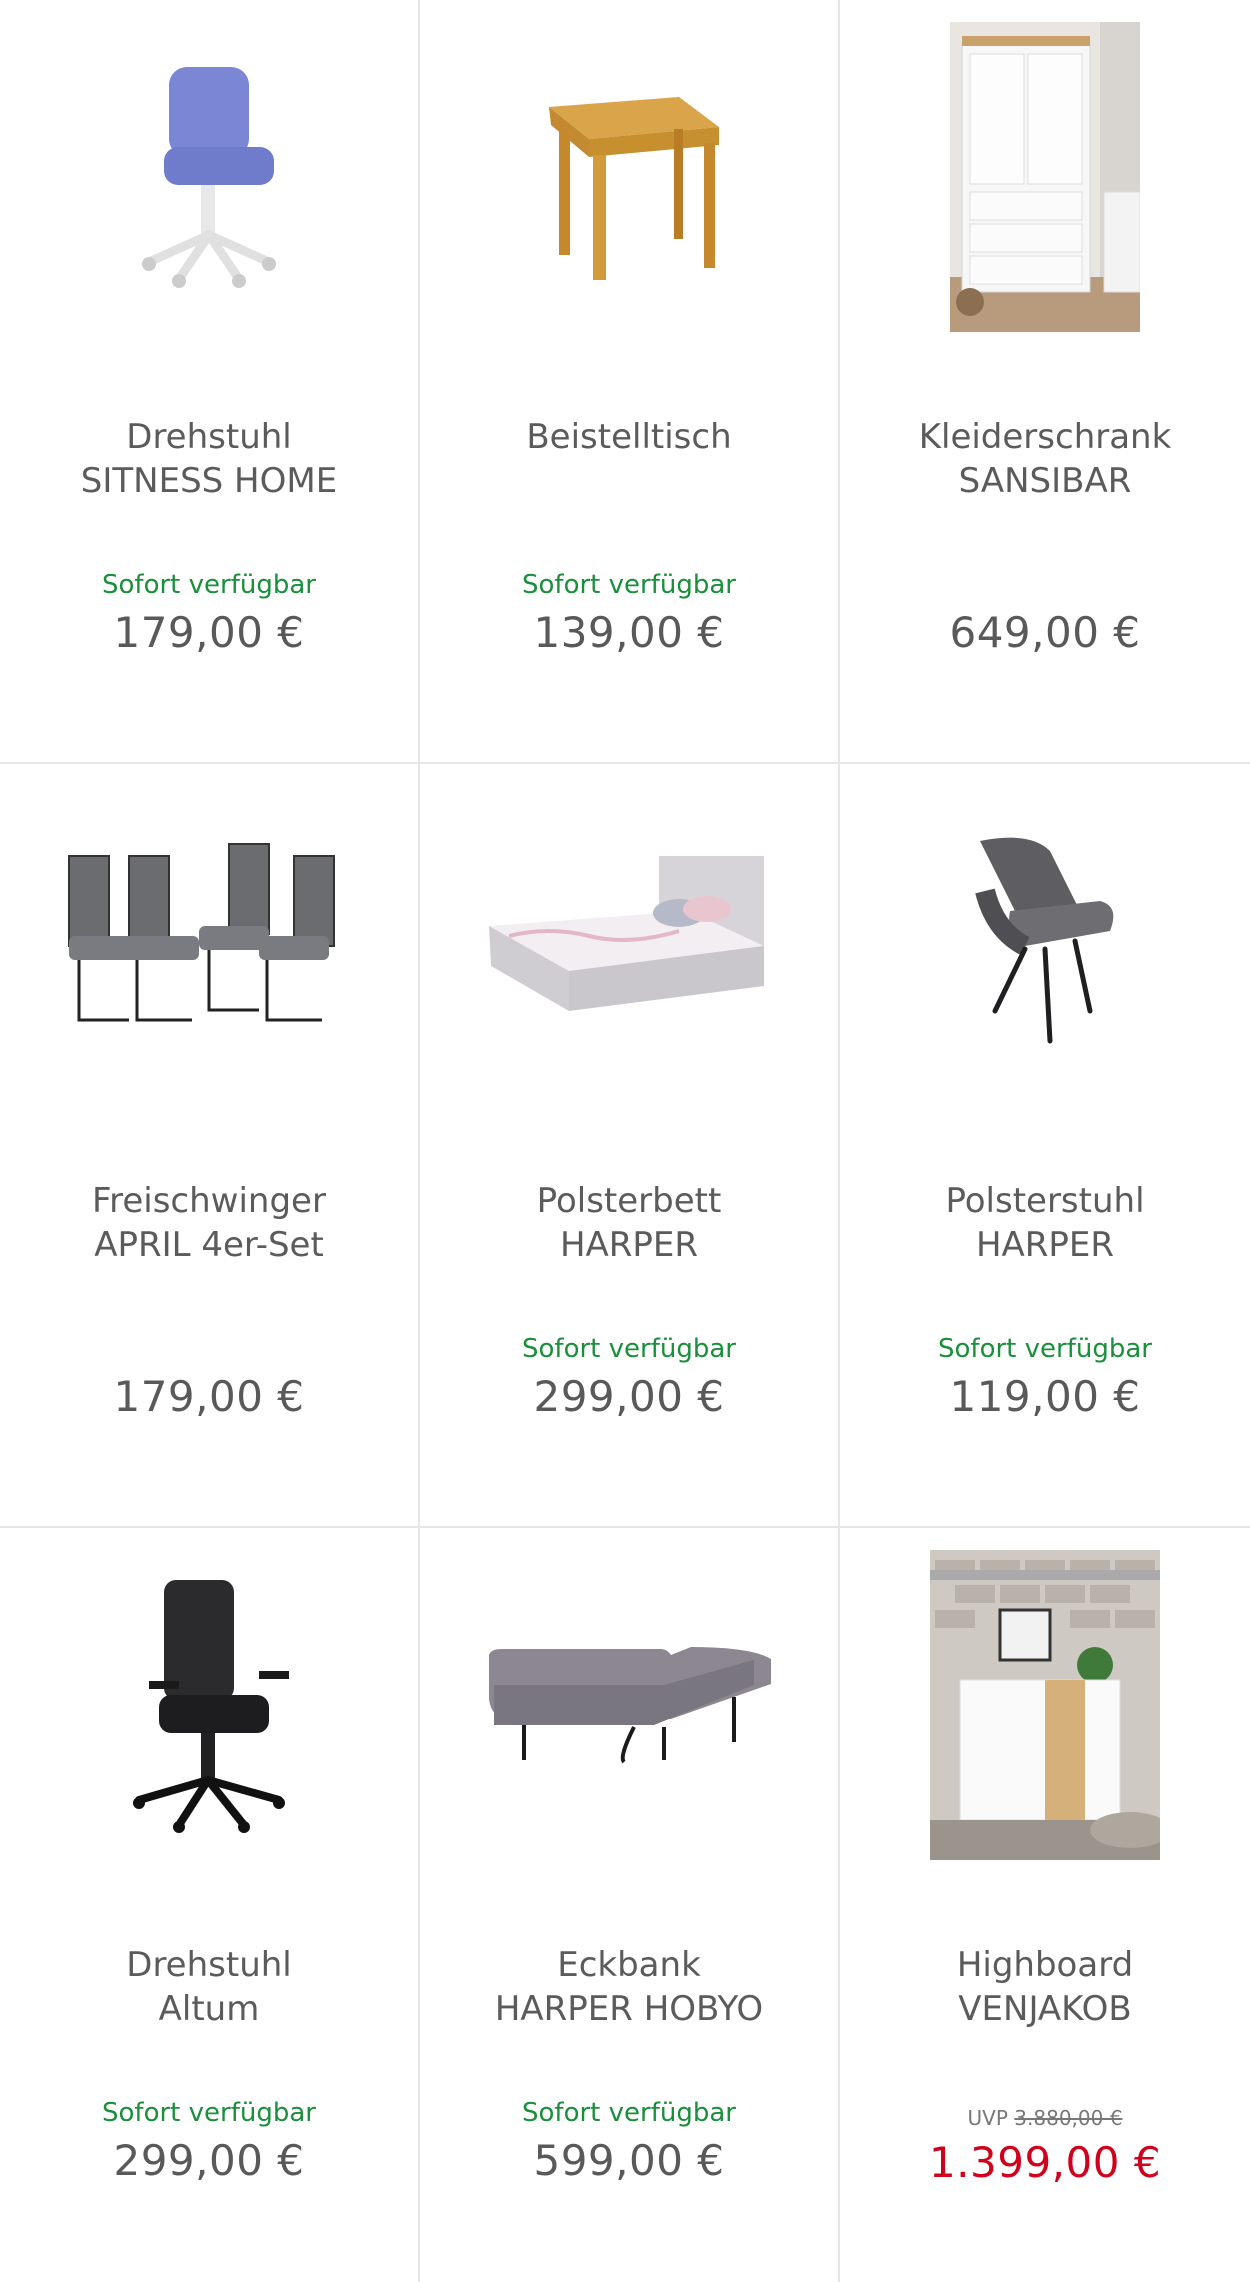 This screenshot has height=2282, width=1250. I want to click on product-title-line2: APRIL 4er-Set, so click(209, 1245).